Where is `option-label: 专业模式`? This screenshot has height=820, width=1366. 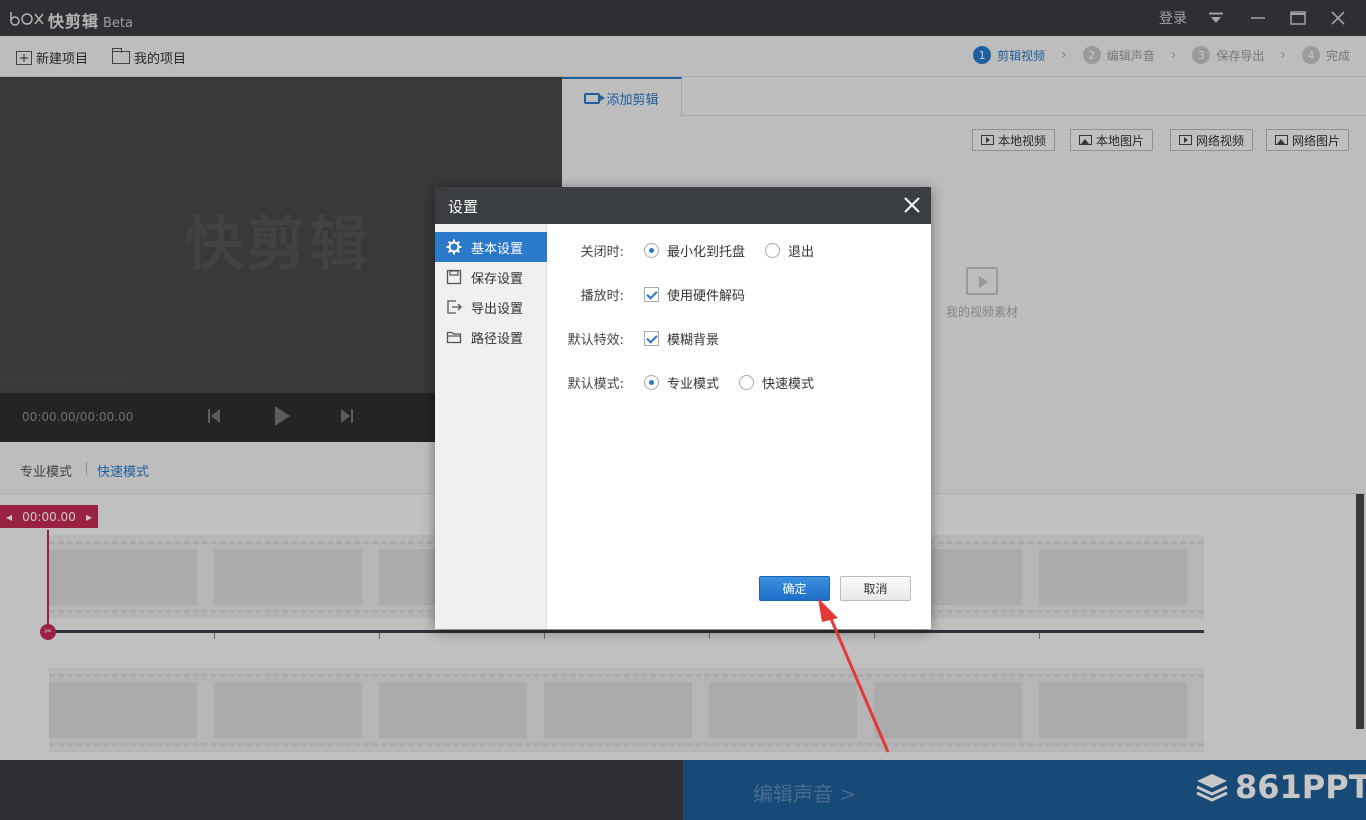
option-label: 专业模式 is located at coordinates (693, 384).